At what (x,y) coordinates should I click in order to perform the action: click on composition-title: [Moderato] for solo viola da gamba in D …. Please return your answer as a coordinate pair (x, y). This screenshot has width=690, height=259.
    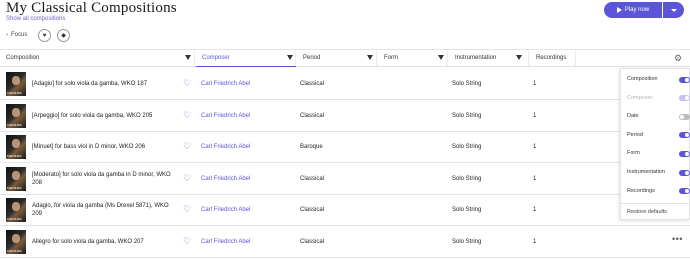
    Looking at the image, I should click on (102, 179).